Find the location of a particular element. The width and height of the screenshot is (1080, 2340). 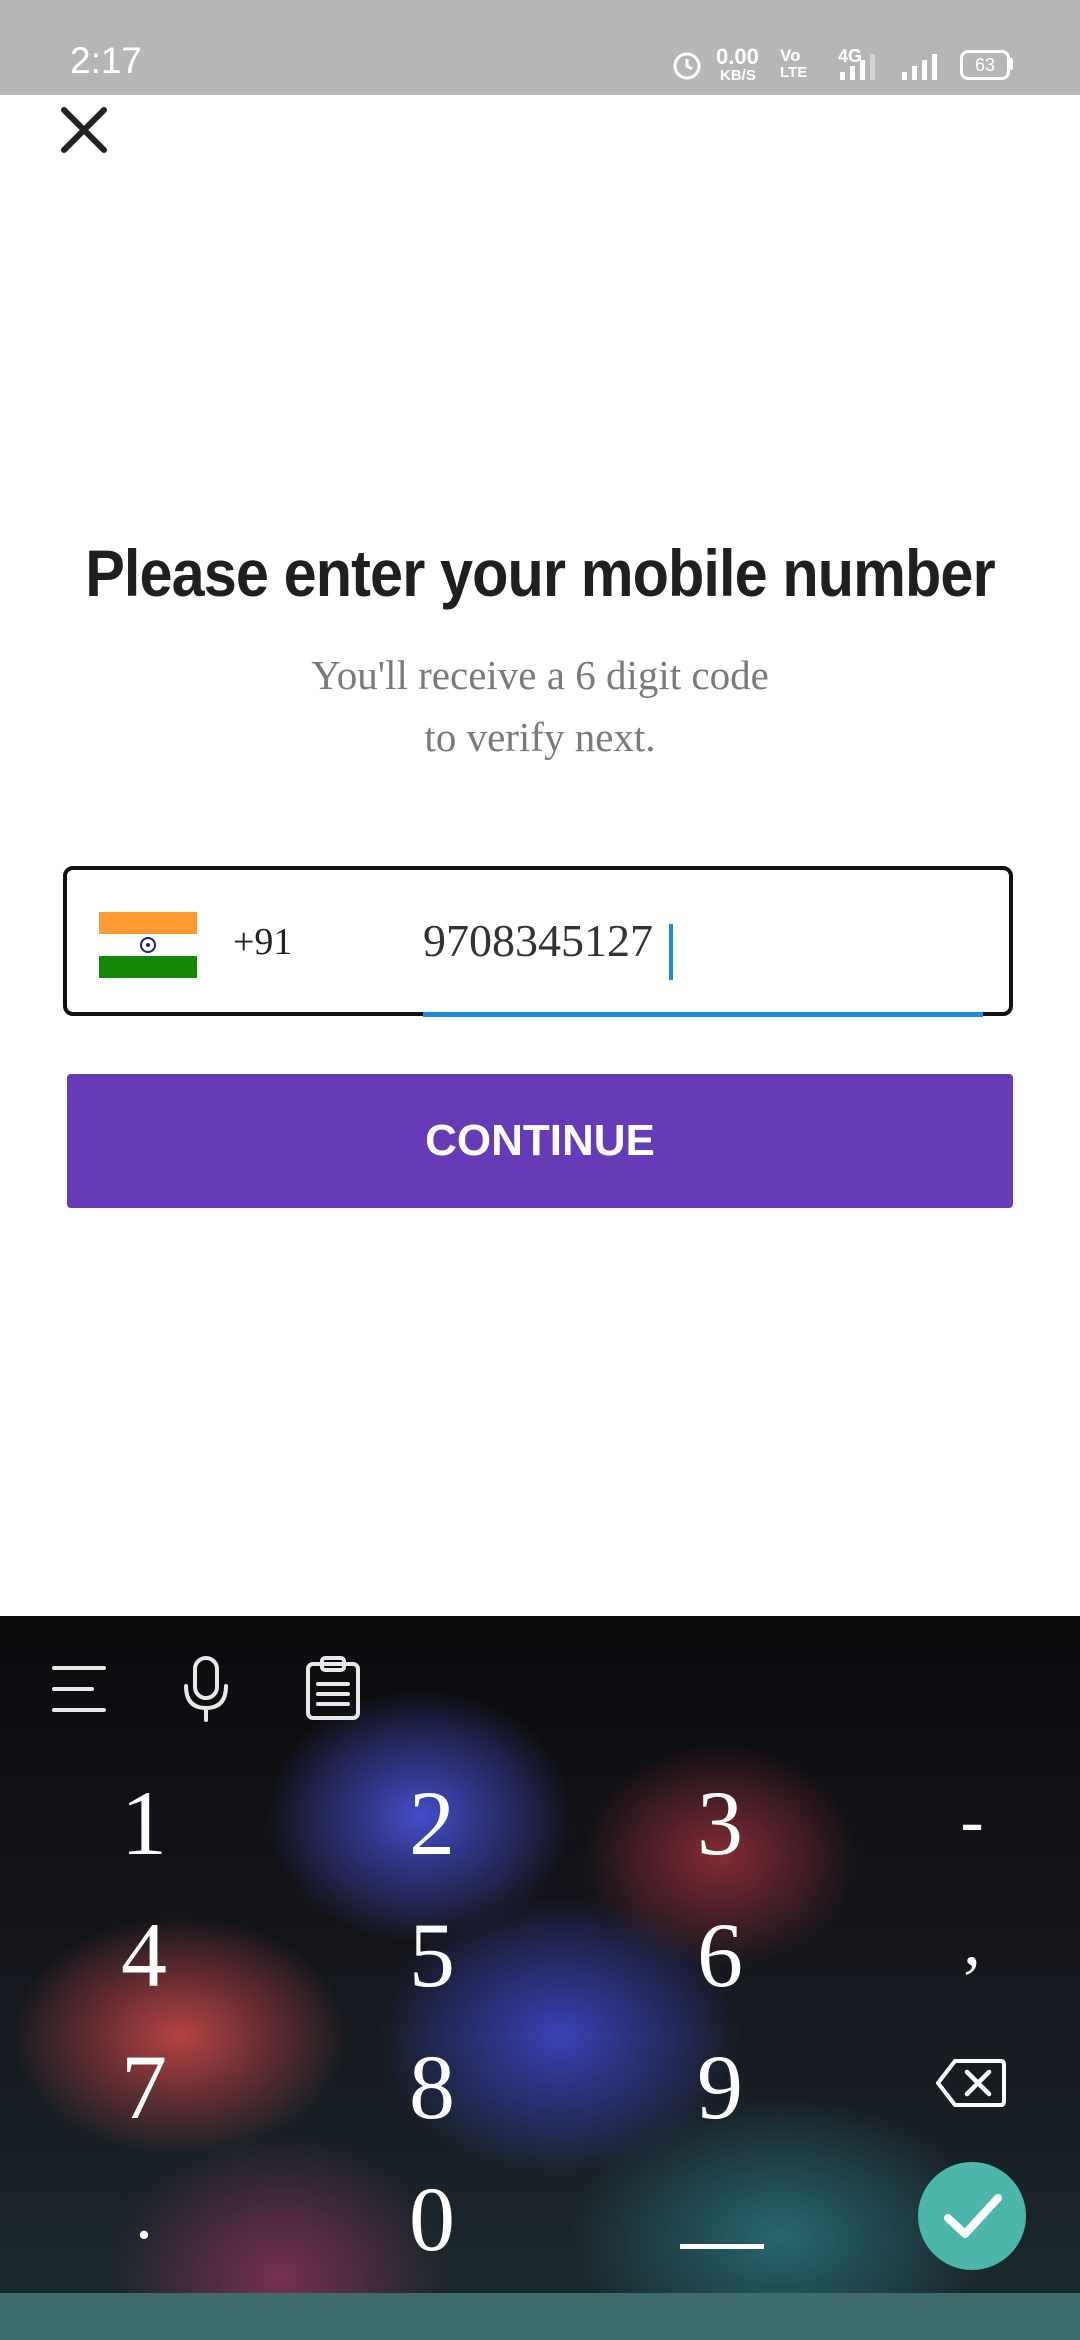

battery-level: 63 is located at coordinates (985, 65).